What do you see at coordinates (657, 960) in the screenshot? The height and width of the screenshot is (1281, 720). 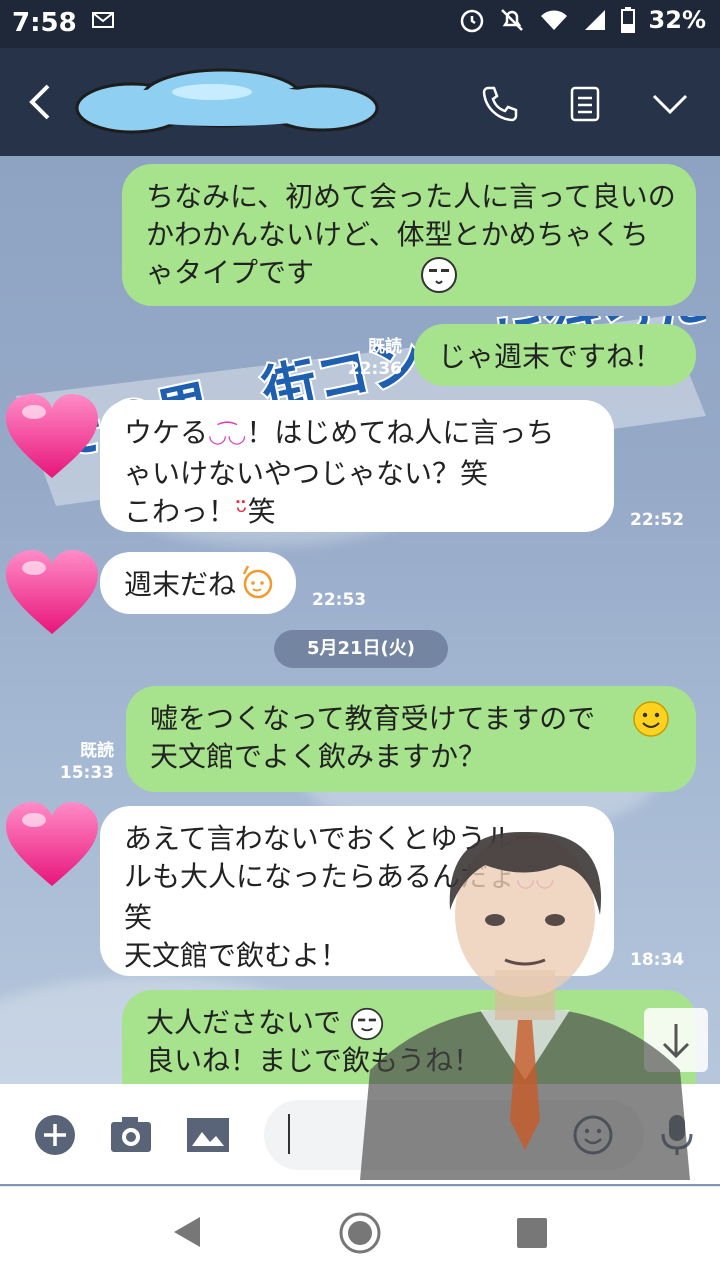 I see `message-time: 18:34` at bounding box center [657, 960].